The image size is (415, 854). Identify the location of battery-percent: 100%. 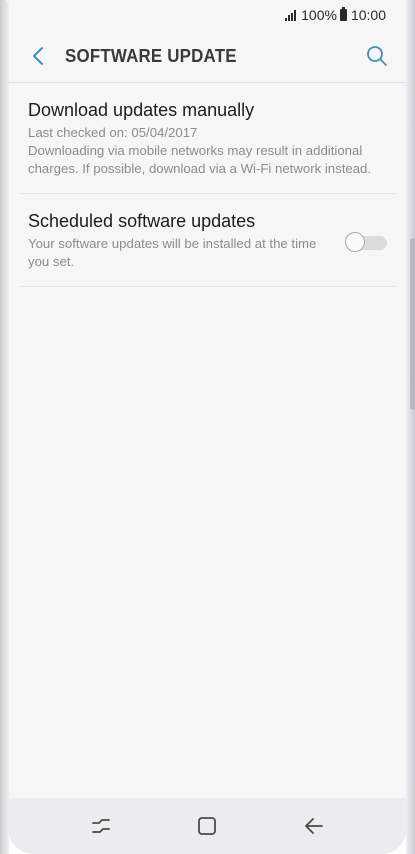
(319, 15).